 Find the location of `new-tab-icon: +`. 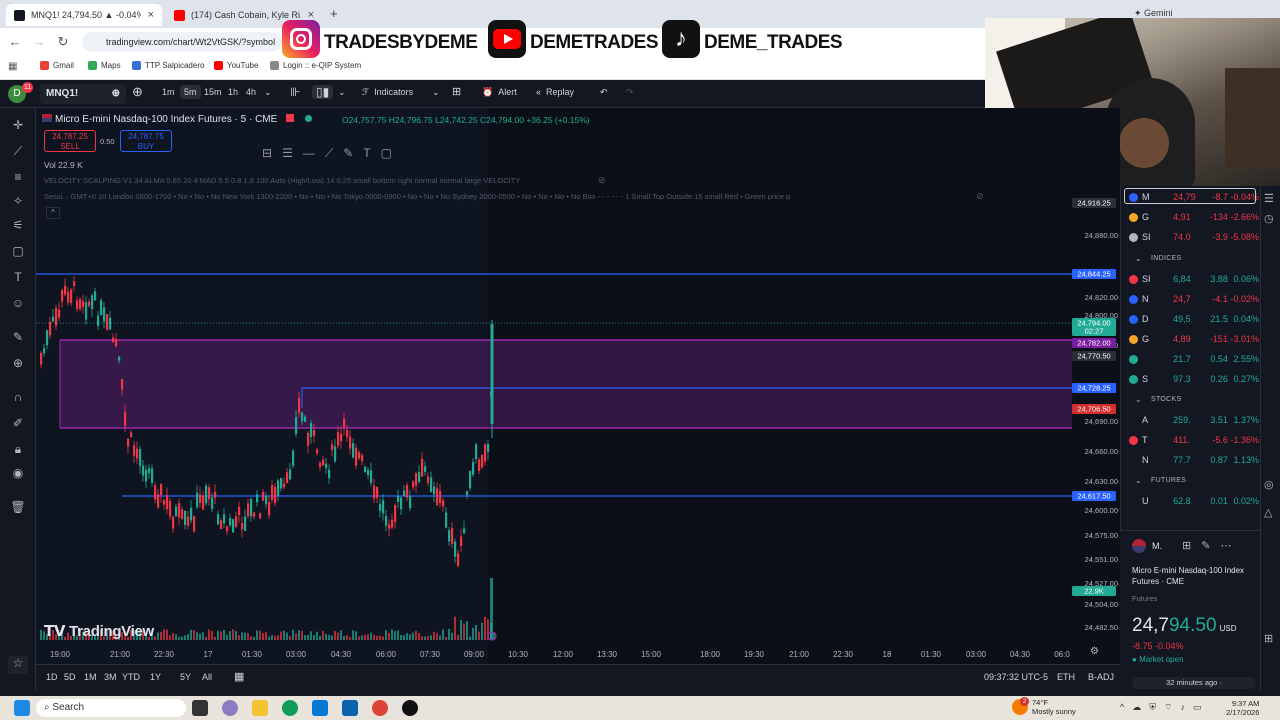

new-tab-icon: + is located at coordinates (334, 13).